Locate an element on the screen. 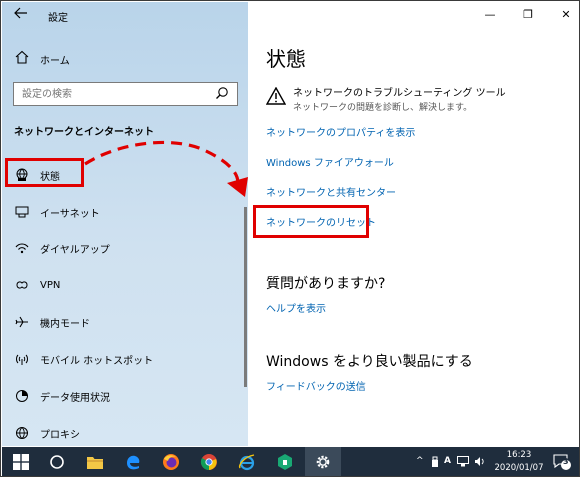 The image size is (580, 477). windows-start-icon is located at coordinates (21, 462).